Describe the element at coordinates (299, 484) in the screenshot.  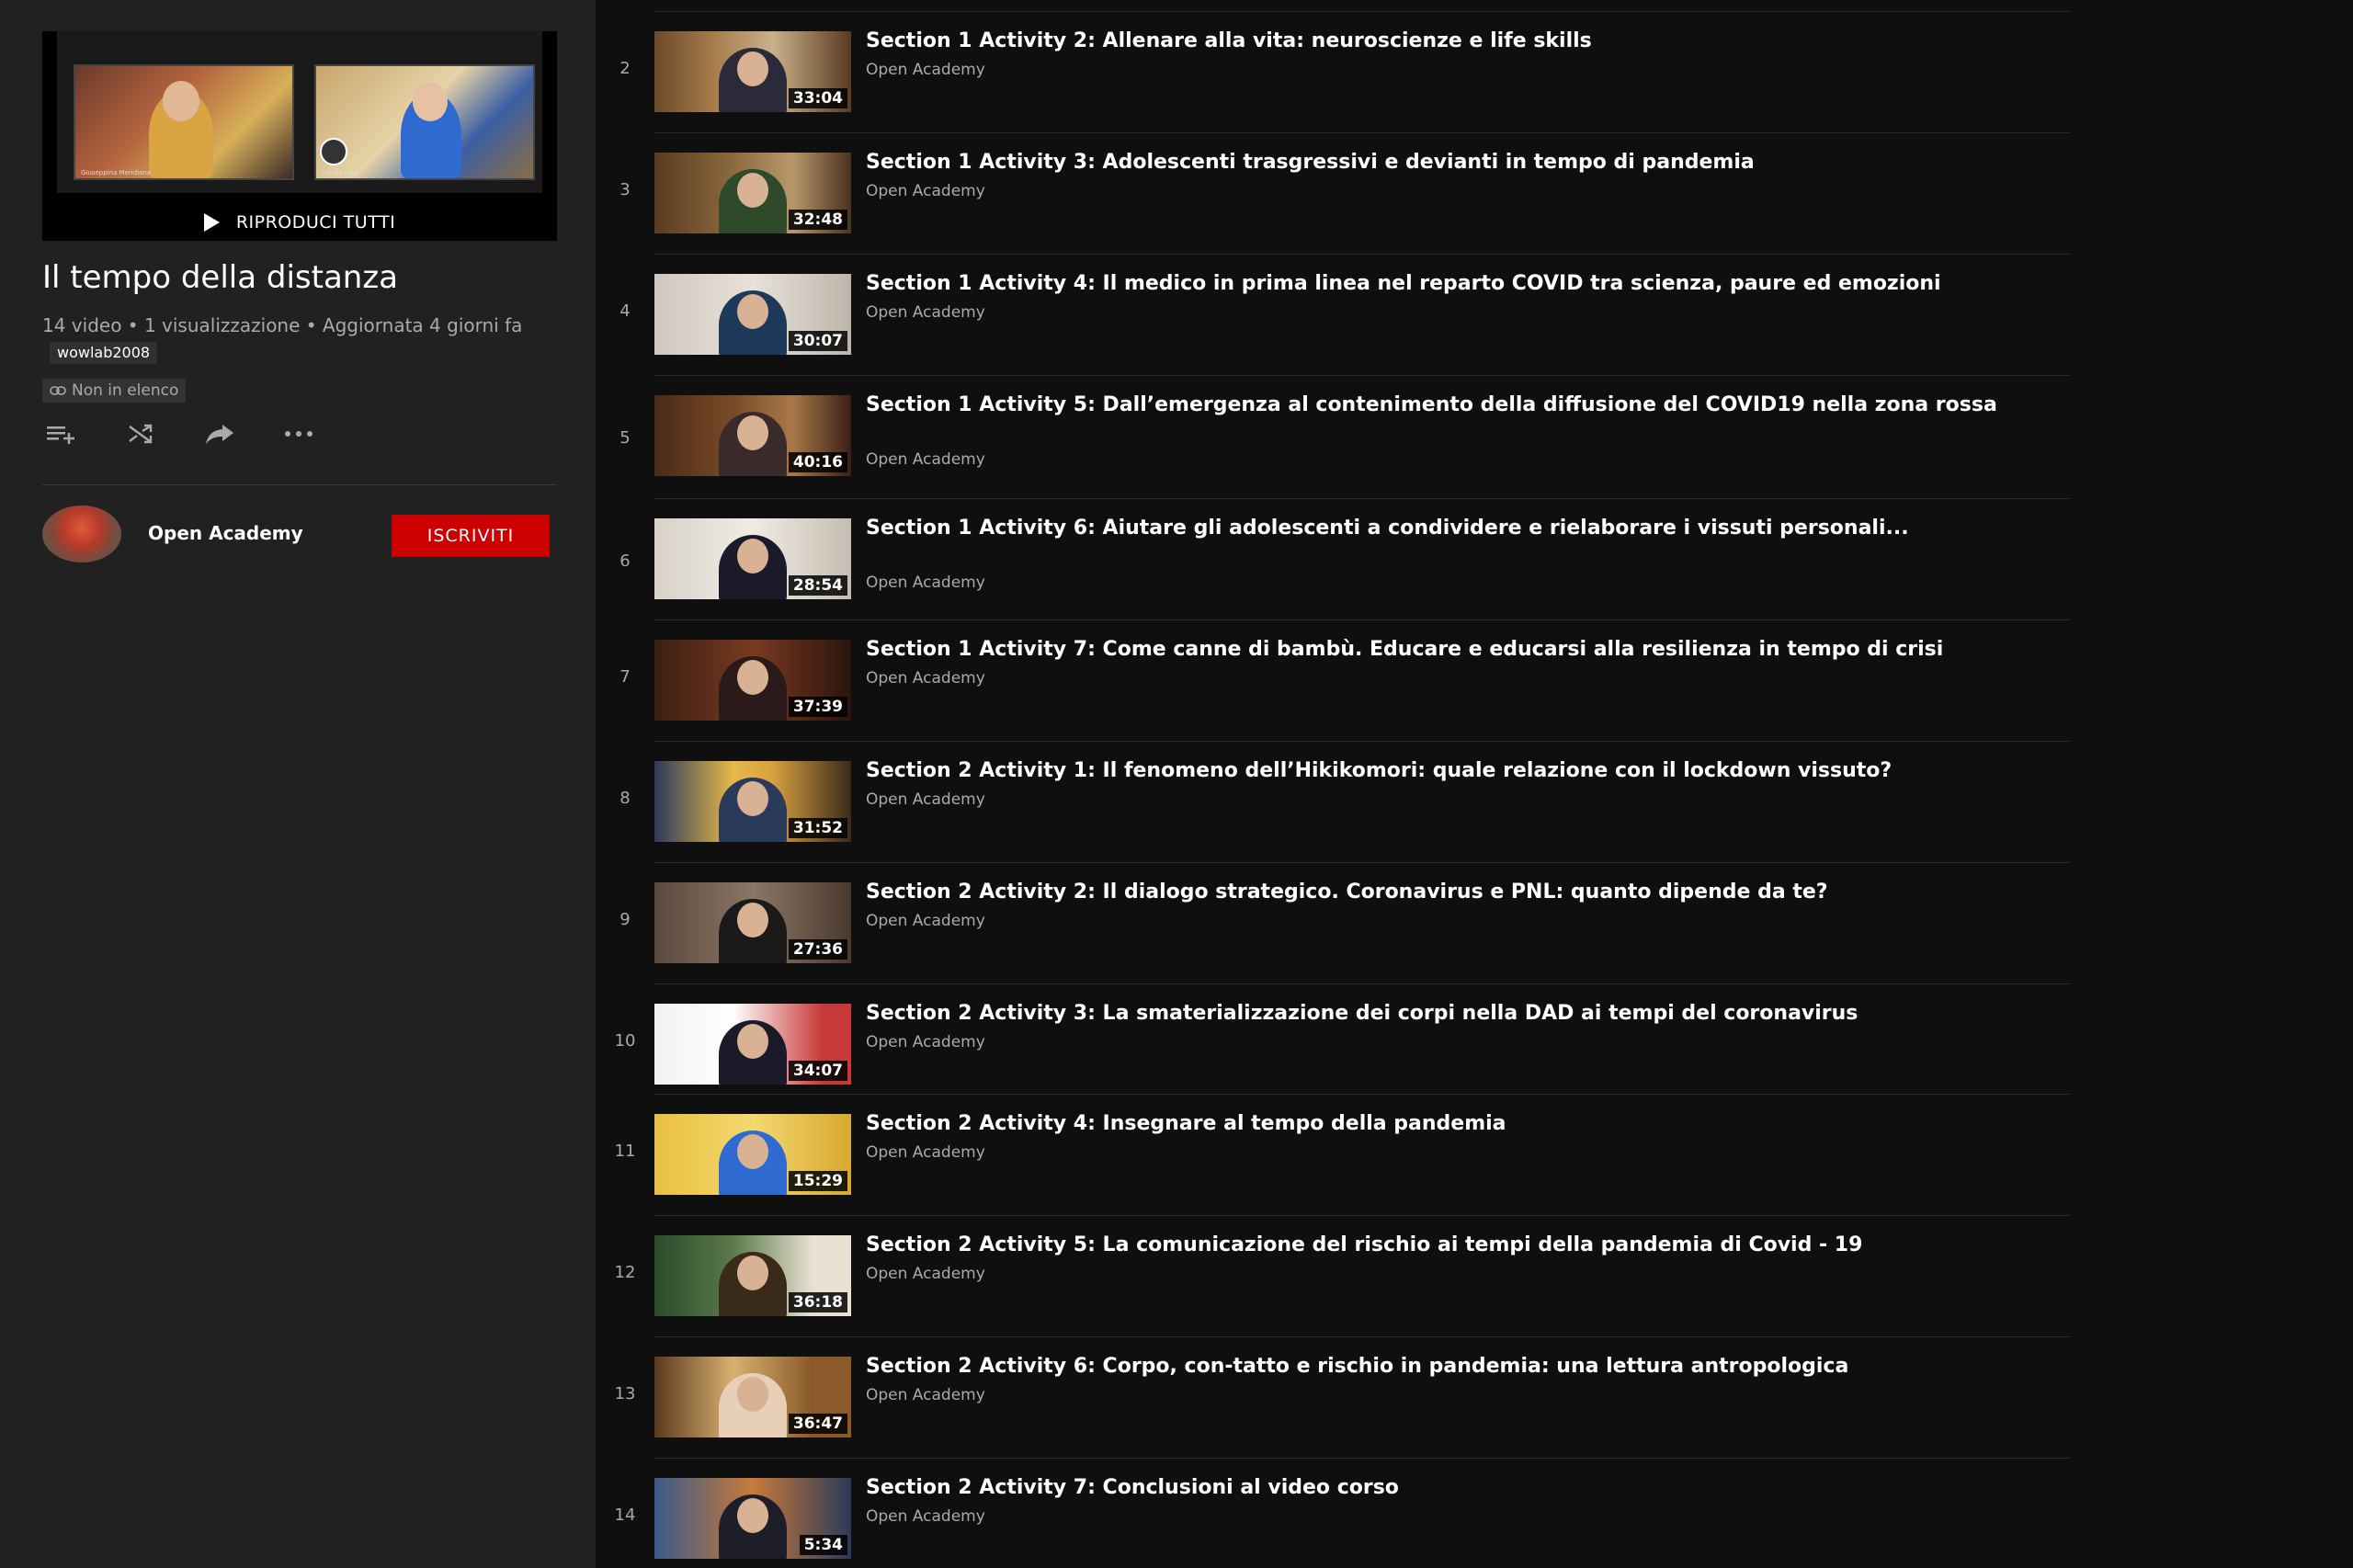
I see `sidebar-divider` at that location.